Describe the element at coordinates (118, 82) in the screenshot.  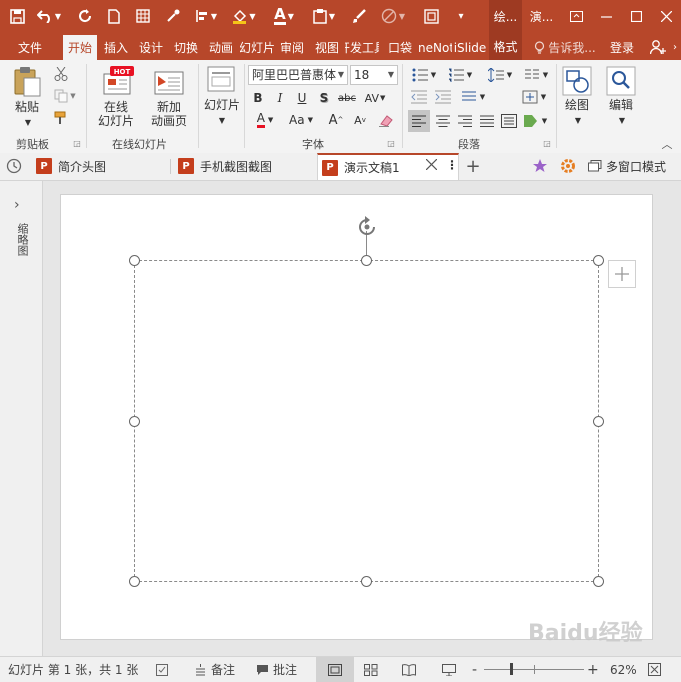
I see `online-slides-icon: HOT` at that location.